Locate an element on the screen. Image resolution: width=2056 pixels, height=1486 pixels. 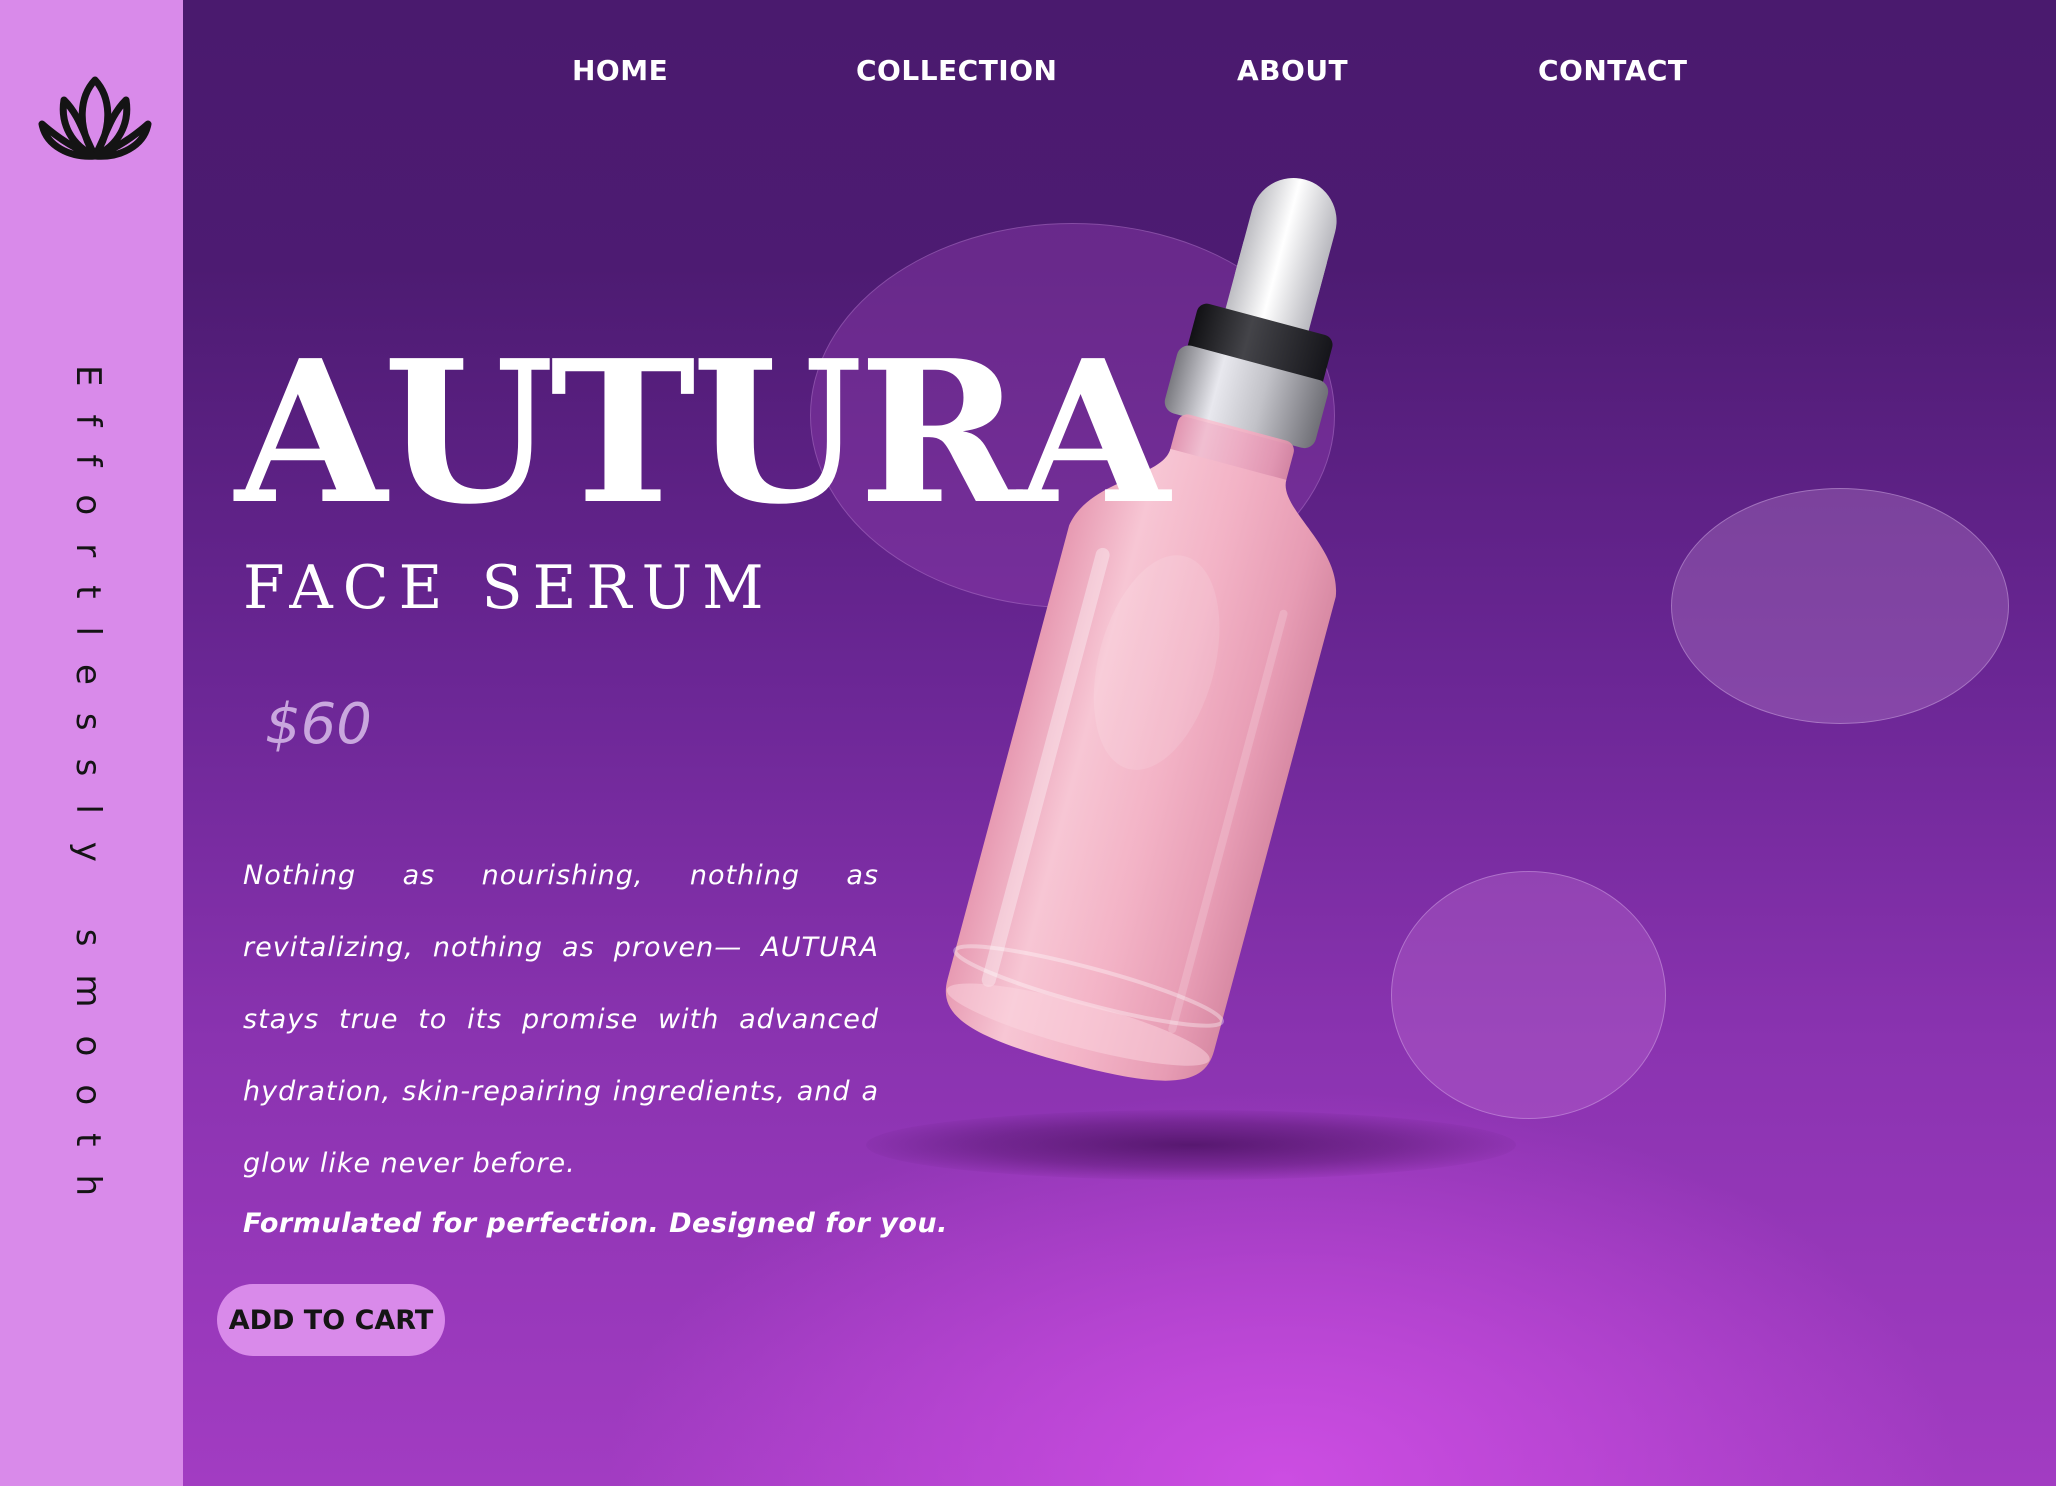
sidebar-tagline: Effortlessly smooth is located at coordinates (92, 795).